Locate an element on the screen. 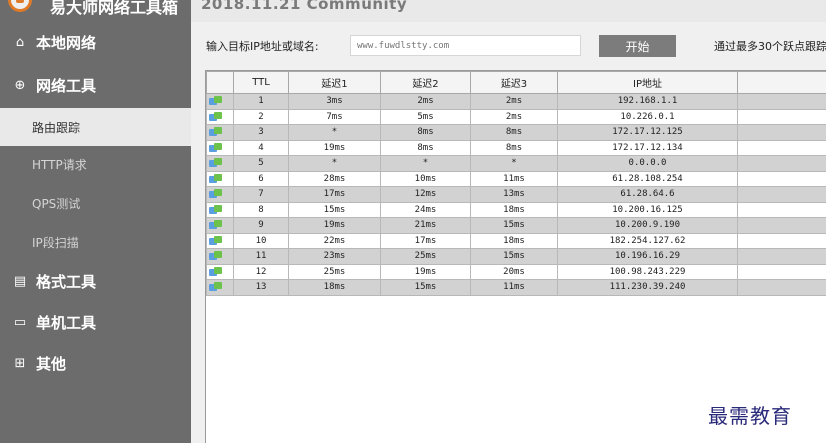  sidebar-item-route-trace: 路由跟踪 is located at coordinates (95, 127).